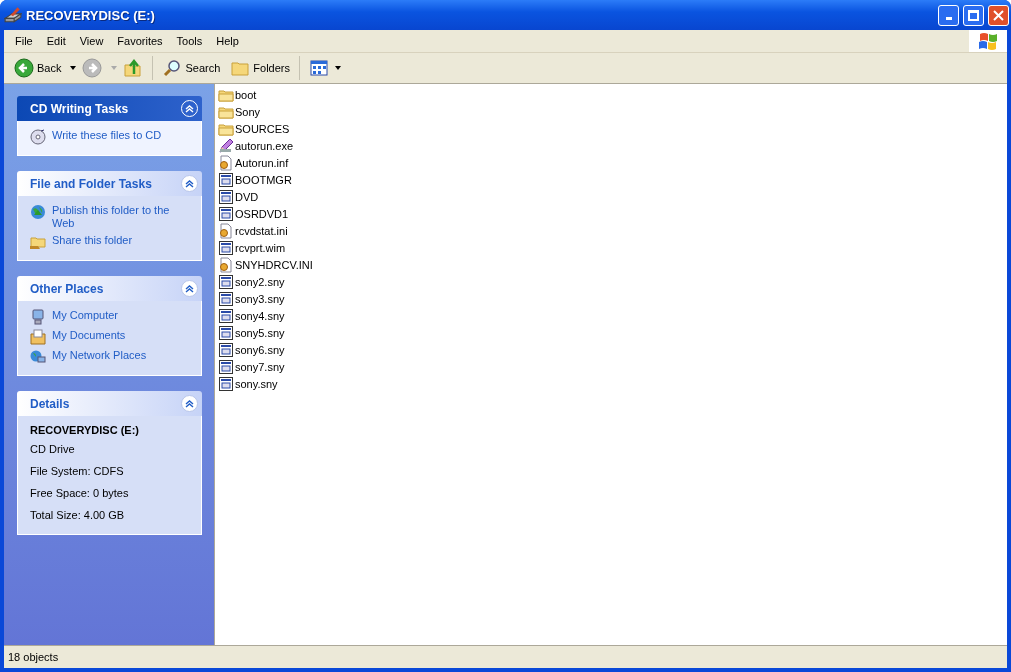  What do you see at coordinates (260, 315) in the screenshot?
I see `filename-label: sony4.sny` at bounding box center [260, 315].